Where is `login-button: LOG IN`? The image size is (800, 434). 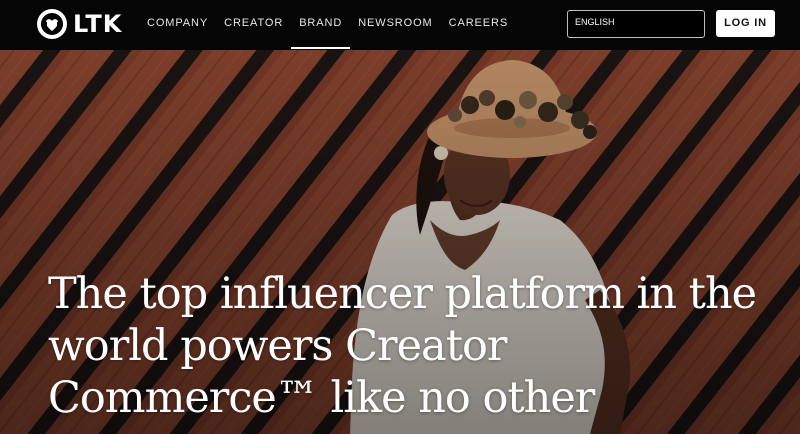
login-button: LOG IN is located at coordinates (745, 23).